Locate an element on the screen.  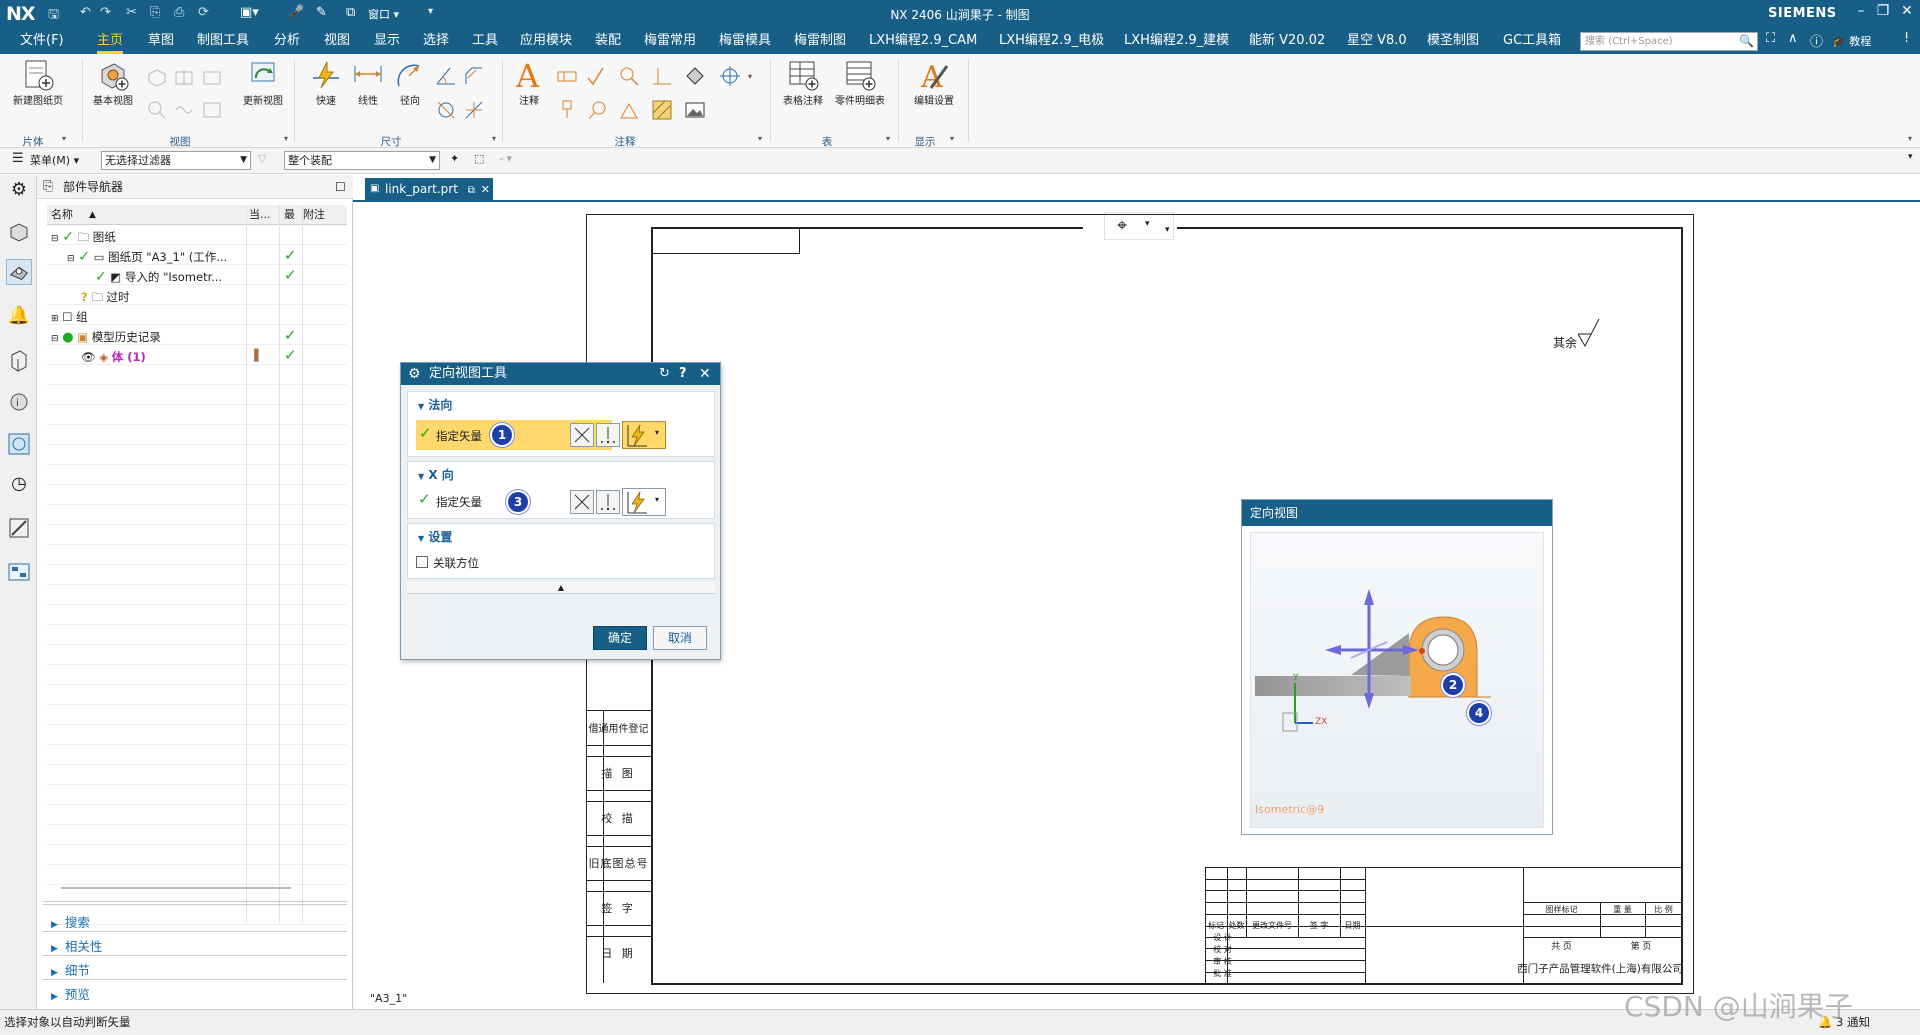
close-dialog-icon: ✕ is located at coordinates (705, 374).